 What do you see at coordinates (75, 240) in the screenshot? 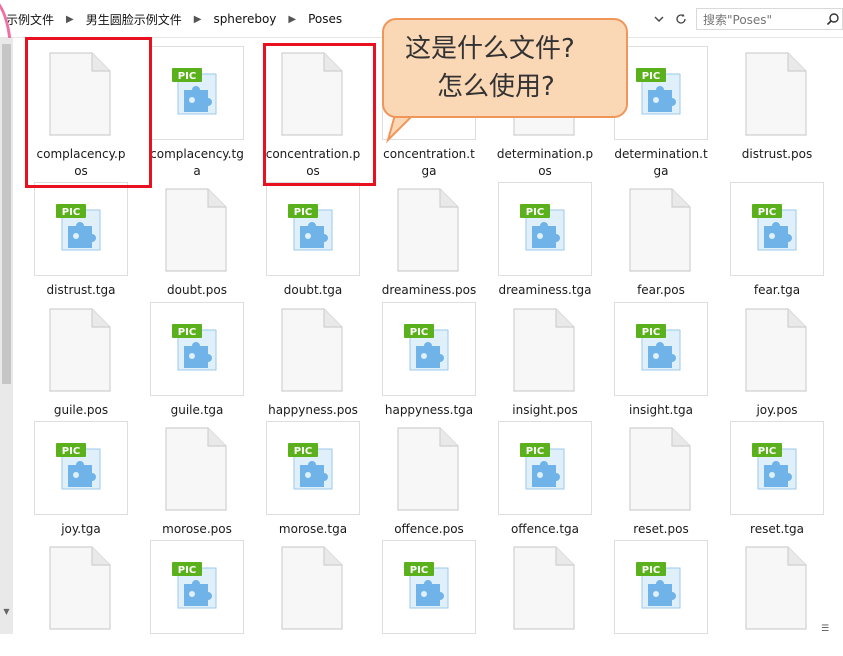
I see `file-item: PIC distrust.tga` at bounding box center [75, 240].